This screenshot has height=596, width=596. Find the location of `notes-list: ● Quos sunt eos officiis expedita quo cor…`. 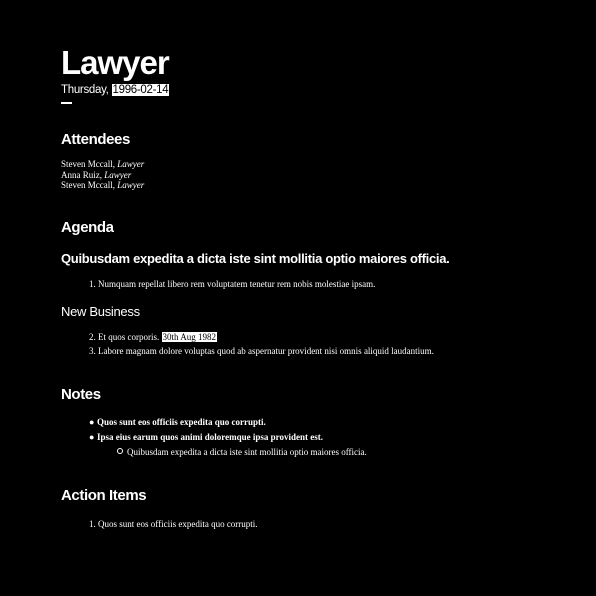

notes-list: ● Quos sunt eos officiis expedita quo cor… is located at coordinates (311, 437).